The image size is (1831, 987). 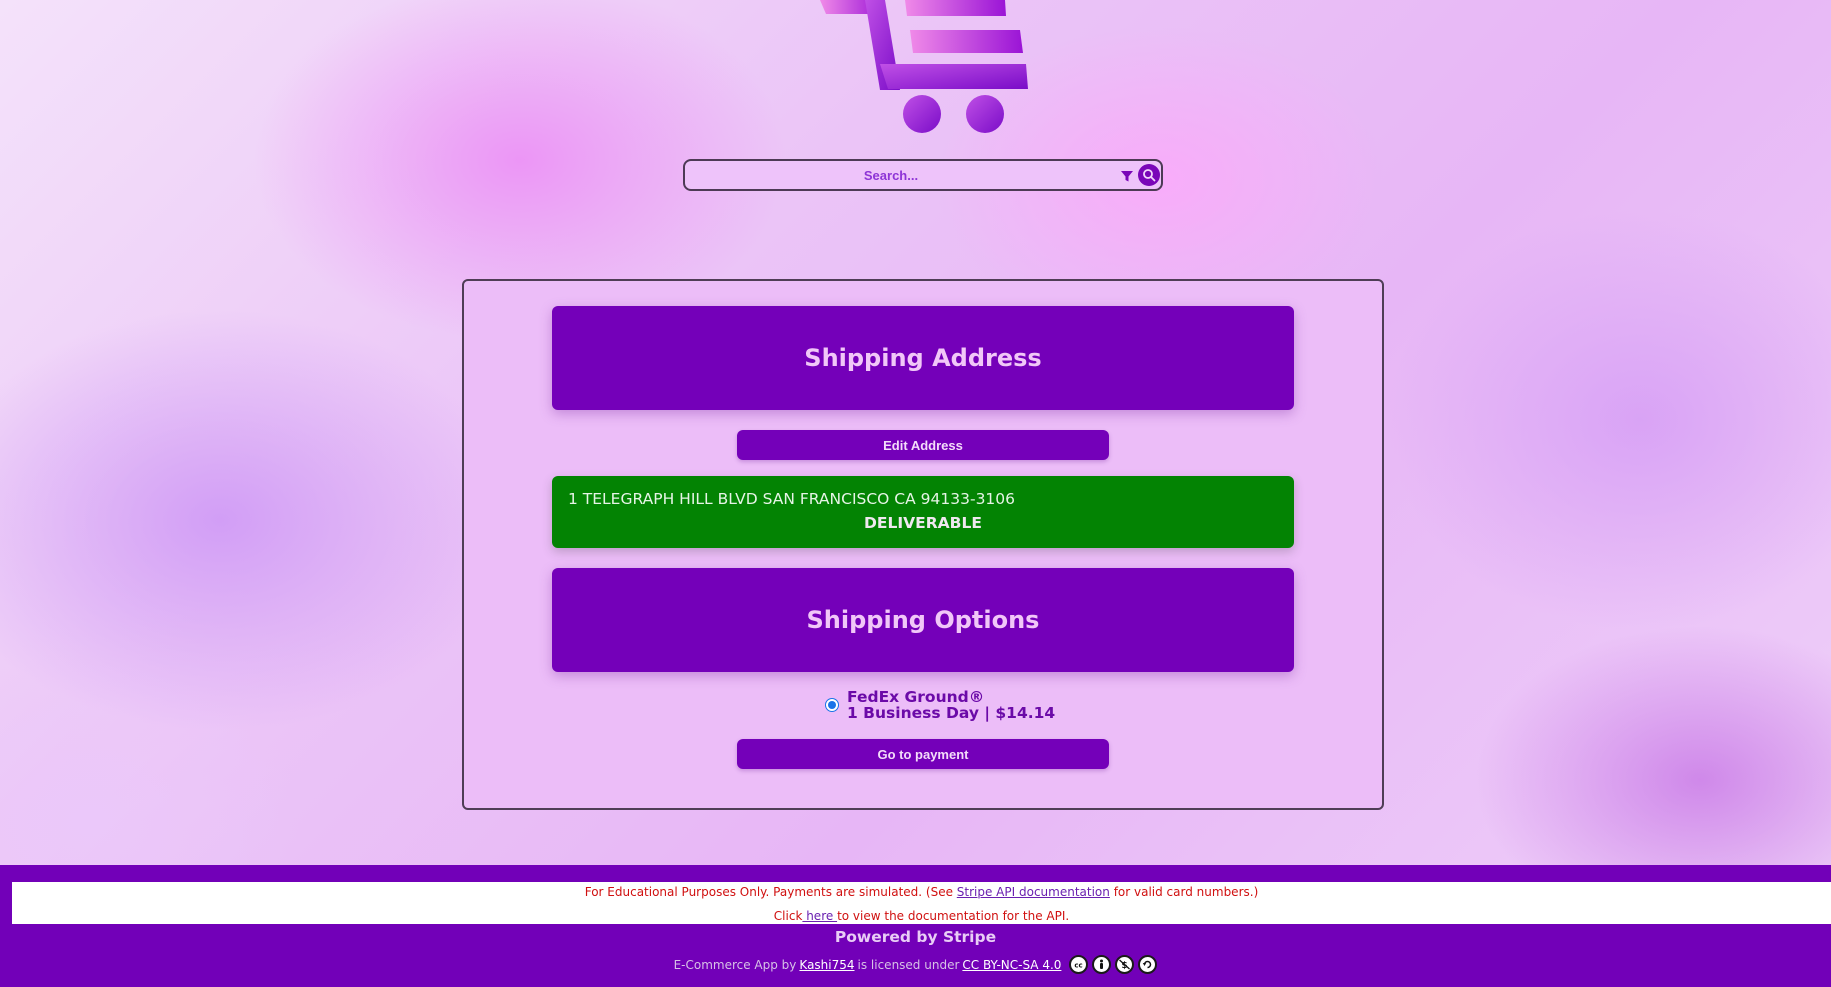 I want to click on author-link: Kashi754, so click(x=826, y=965).